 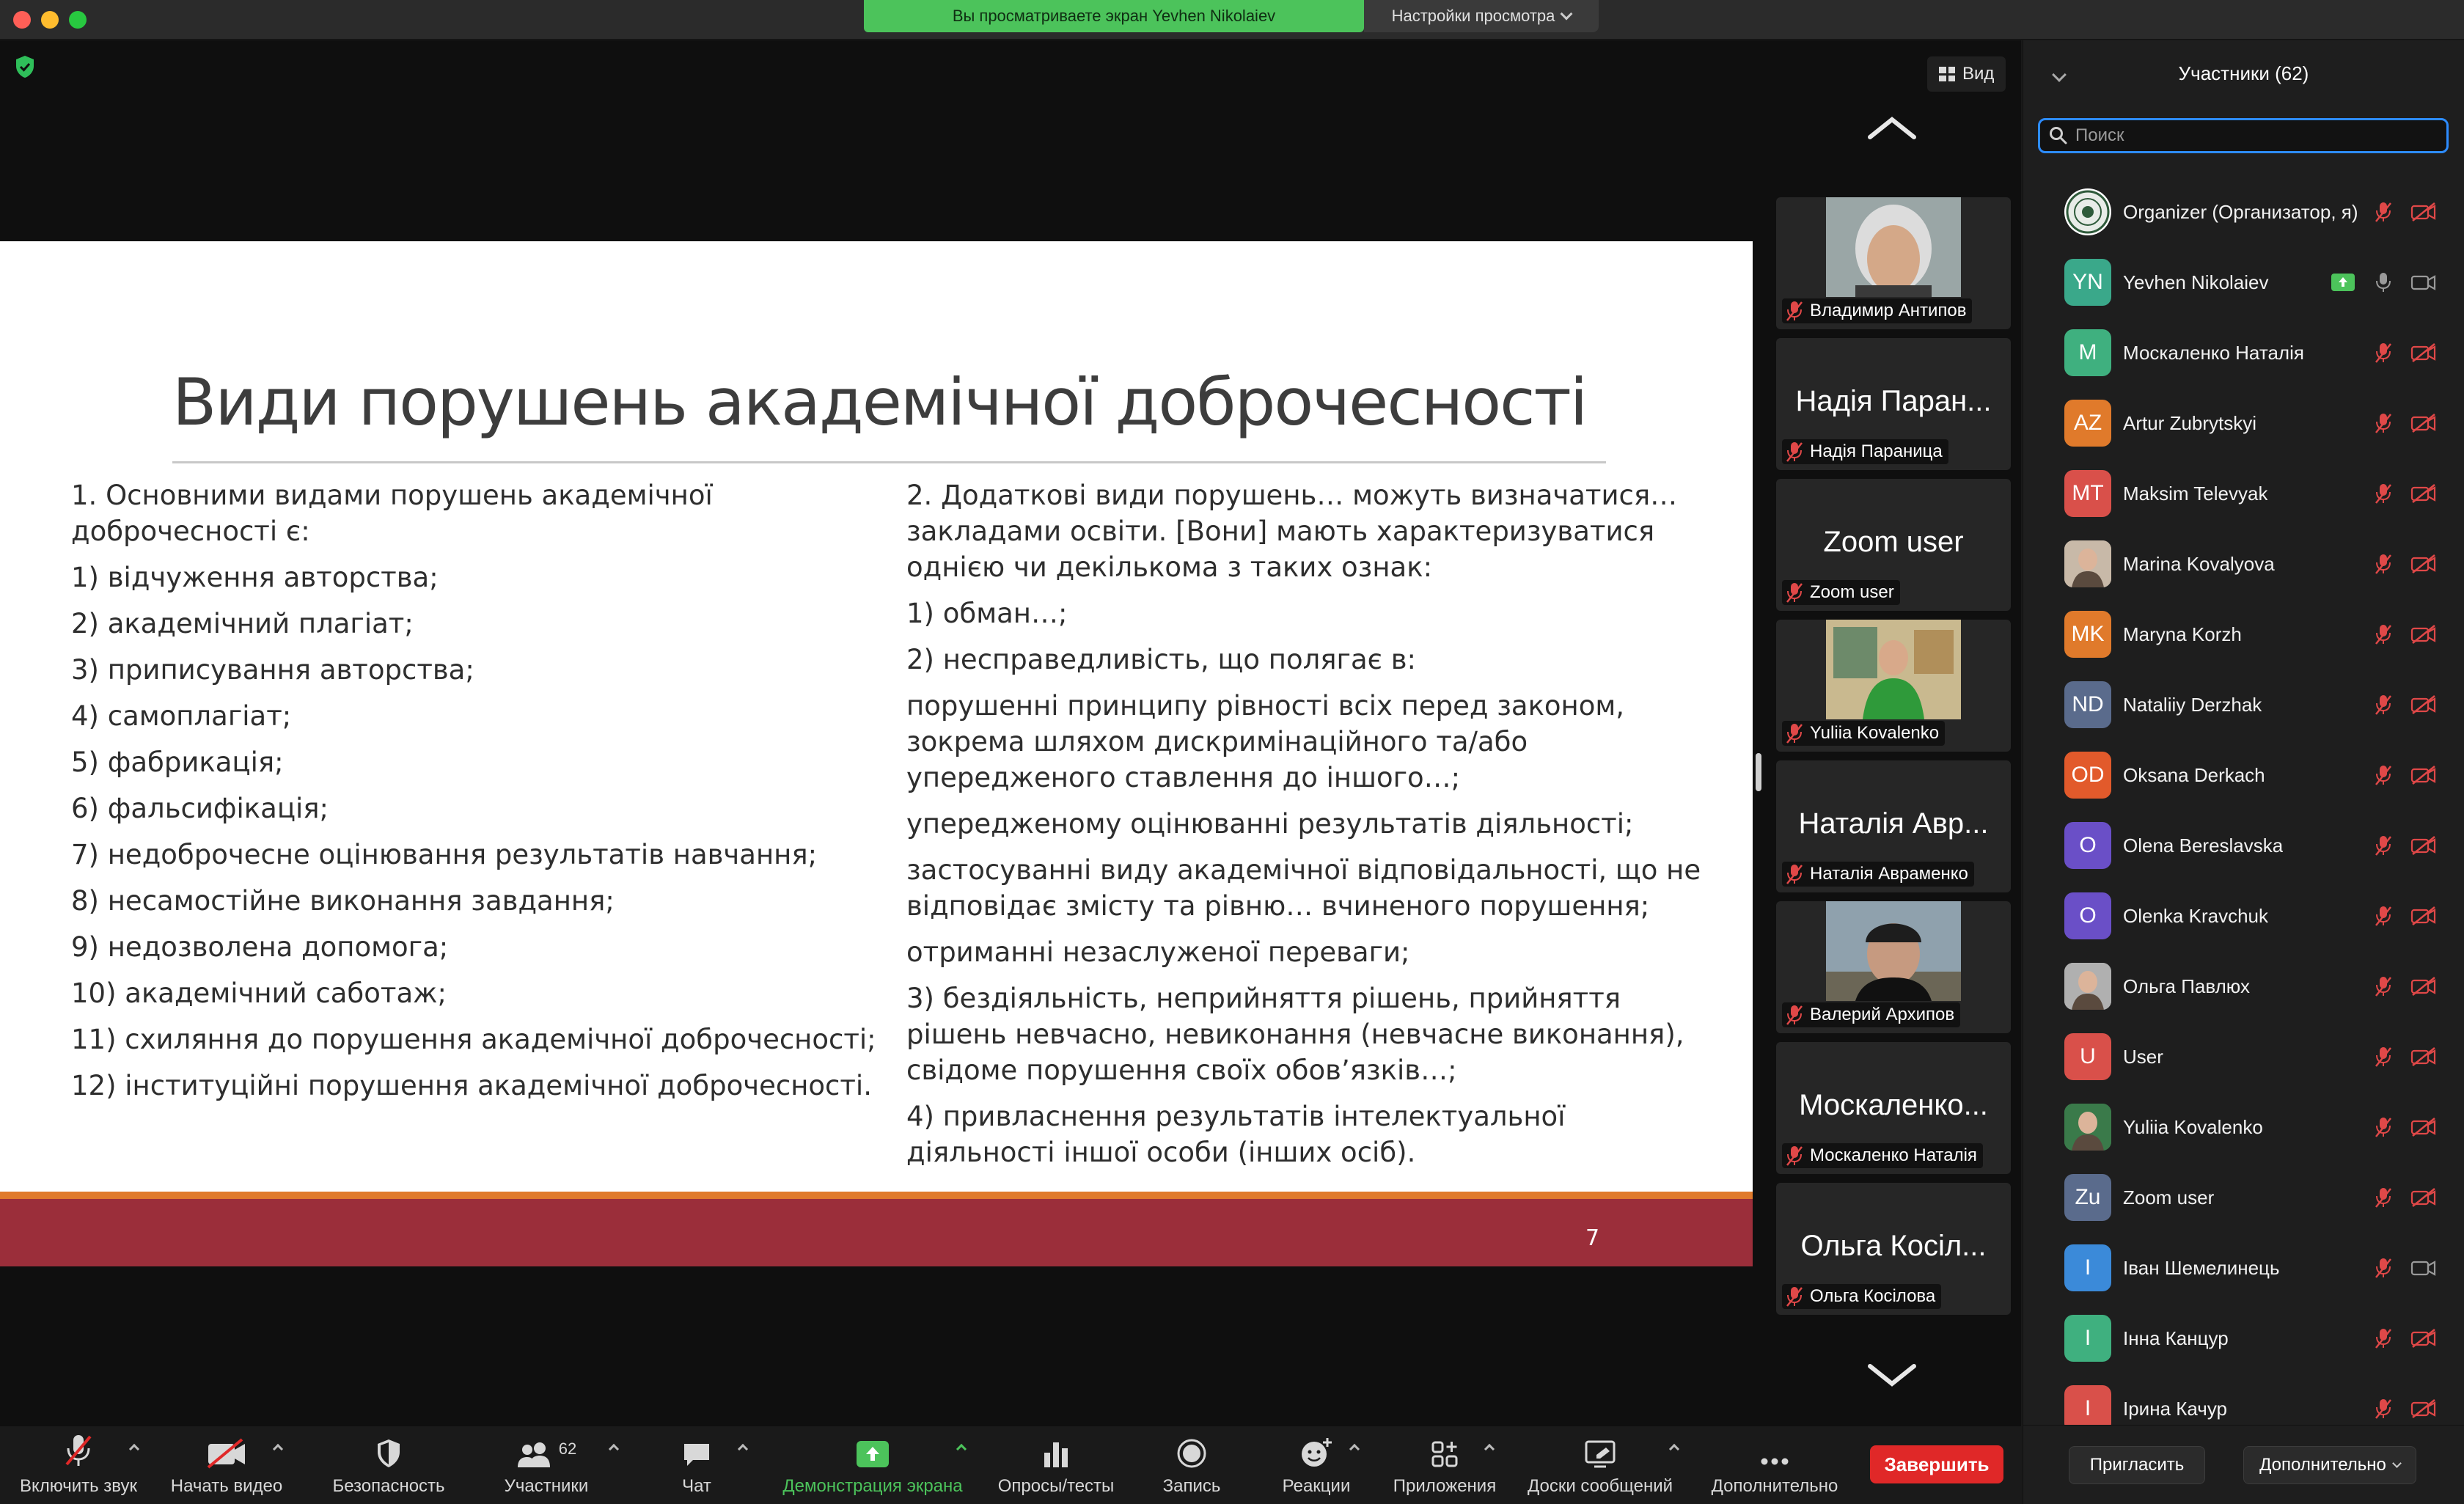 What do you see at coordinates (2243, 353) in the screenshot?
I see `participant-row: M Москаленко Наталія` at bounding box center [2243, 353].